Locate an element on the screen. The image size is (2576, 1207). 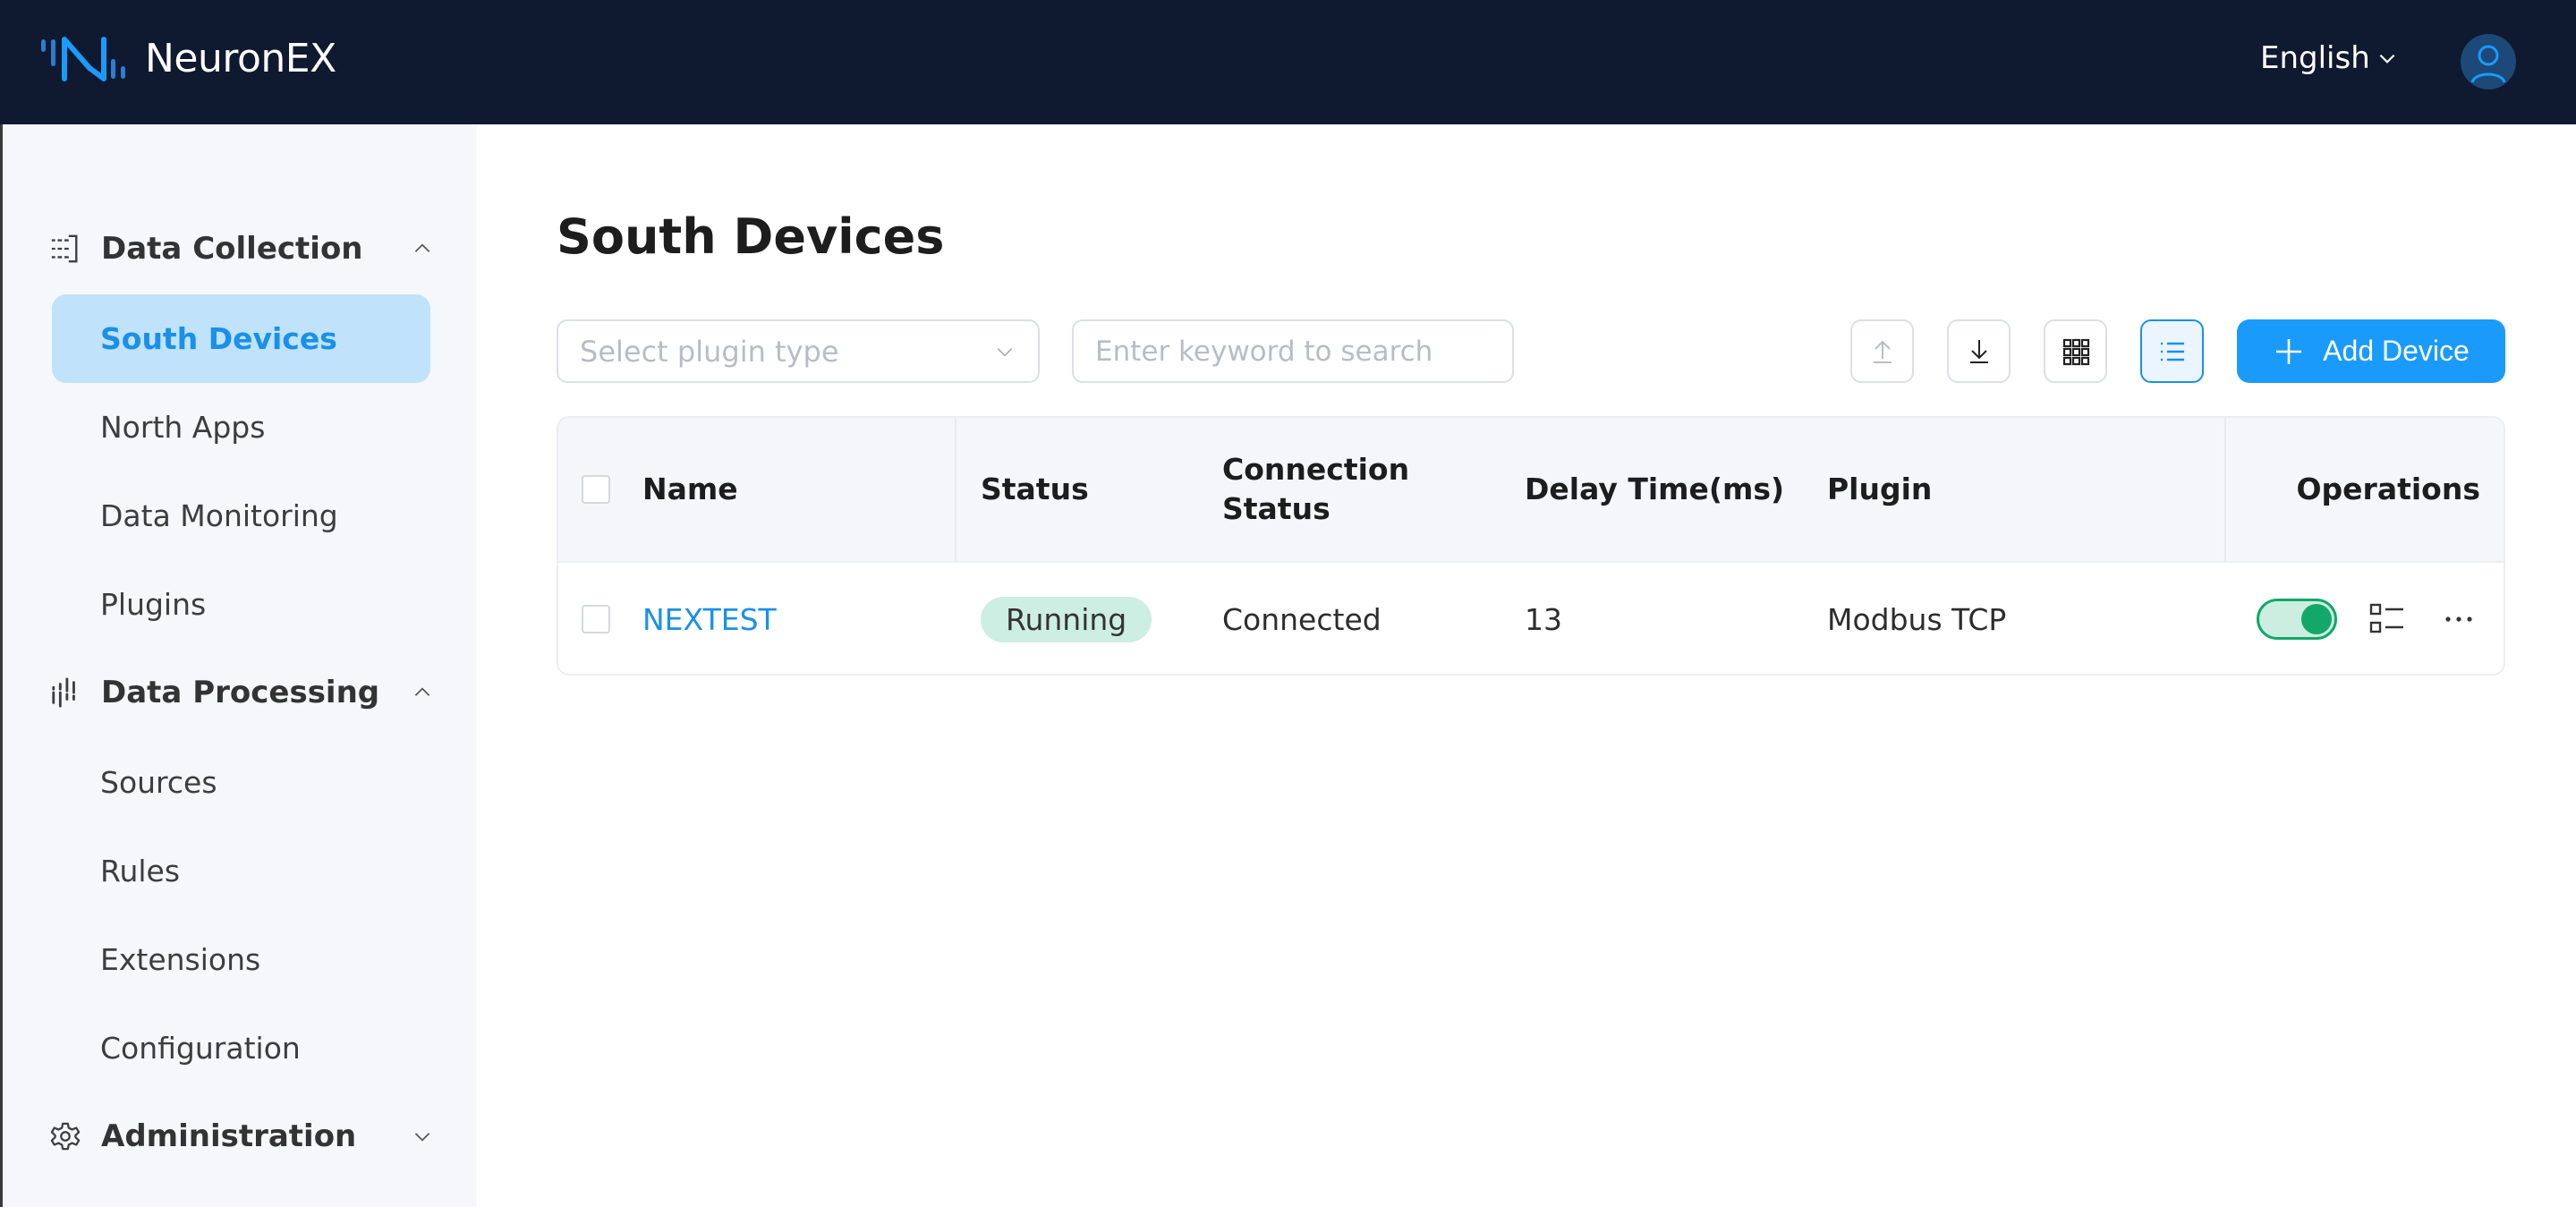
sidebar-item-data-monitoring: Data Monitoring is located at coordinates (241, 516).